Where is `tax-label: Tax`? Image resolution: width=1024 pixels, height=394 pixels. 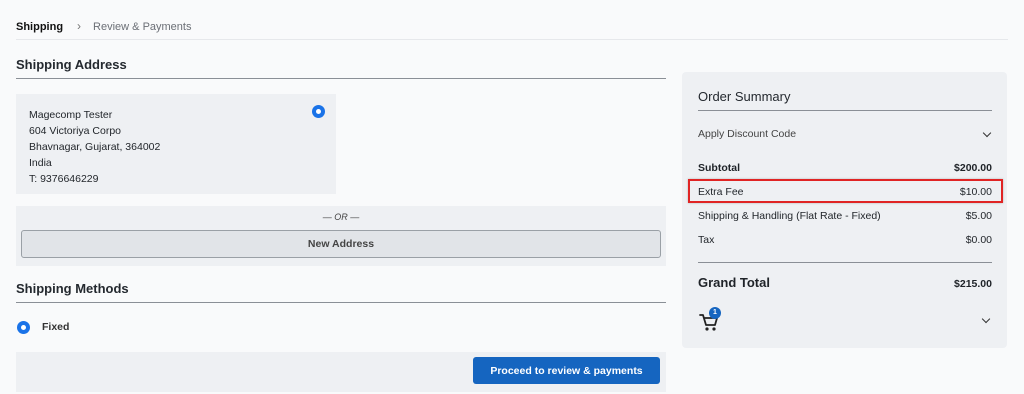
tax-label: Tax is located at coordinates (706, 240).